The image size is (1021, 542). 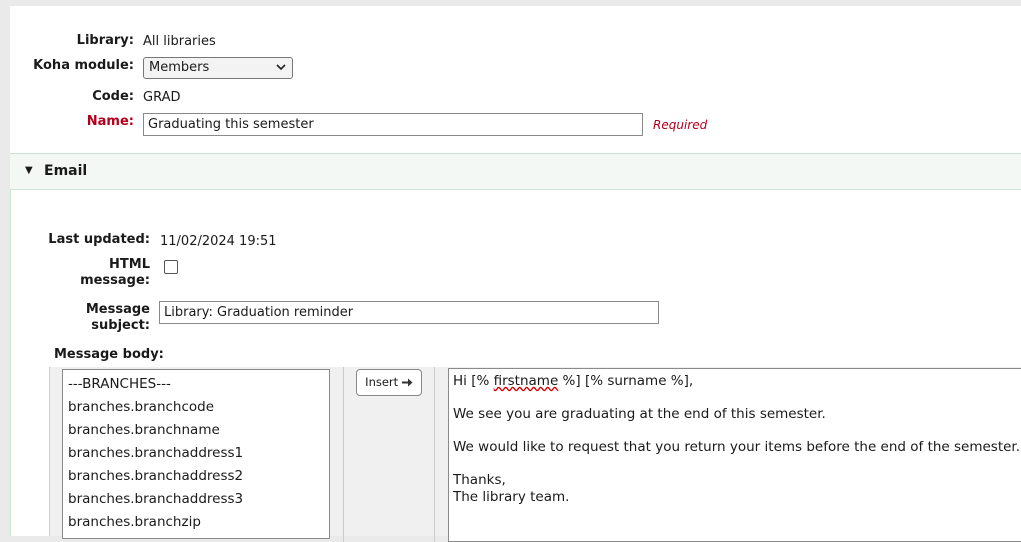 What do you see at coordinates (511, 497) in the screenshot?
I see `body-line: The library team.` at bounding box center [511, 497].